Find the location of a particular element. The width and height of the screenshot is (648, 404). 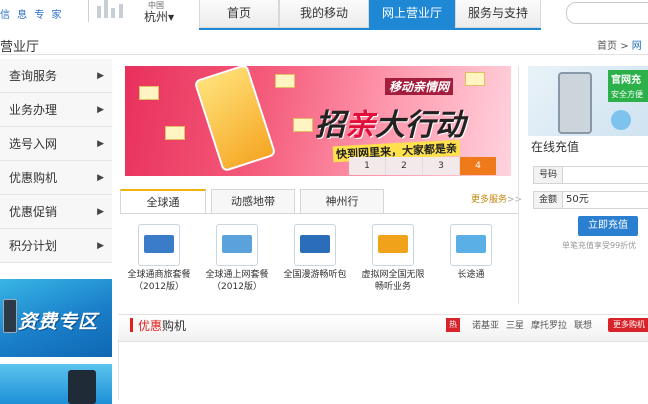

brand-link-lenovo: 联想 is located at coordinates (583, 324).